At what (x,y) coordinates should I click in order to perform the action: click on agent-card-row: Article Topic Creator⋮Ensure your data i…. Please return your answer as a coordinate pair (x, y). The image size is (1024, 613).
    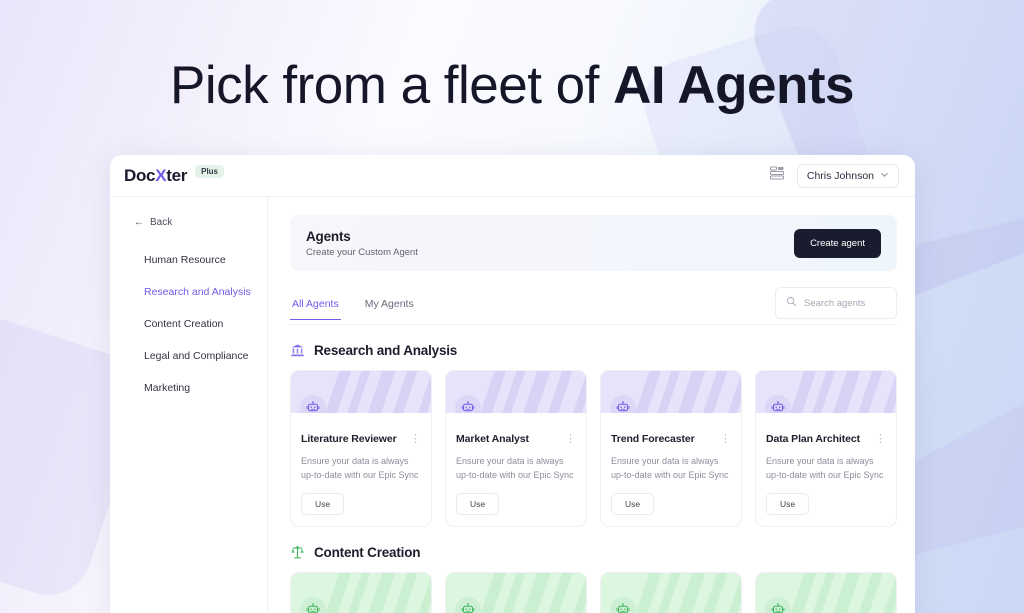
    Looking at the image, I should click on (593, 592).